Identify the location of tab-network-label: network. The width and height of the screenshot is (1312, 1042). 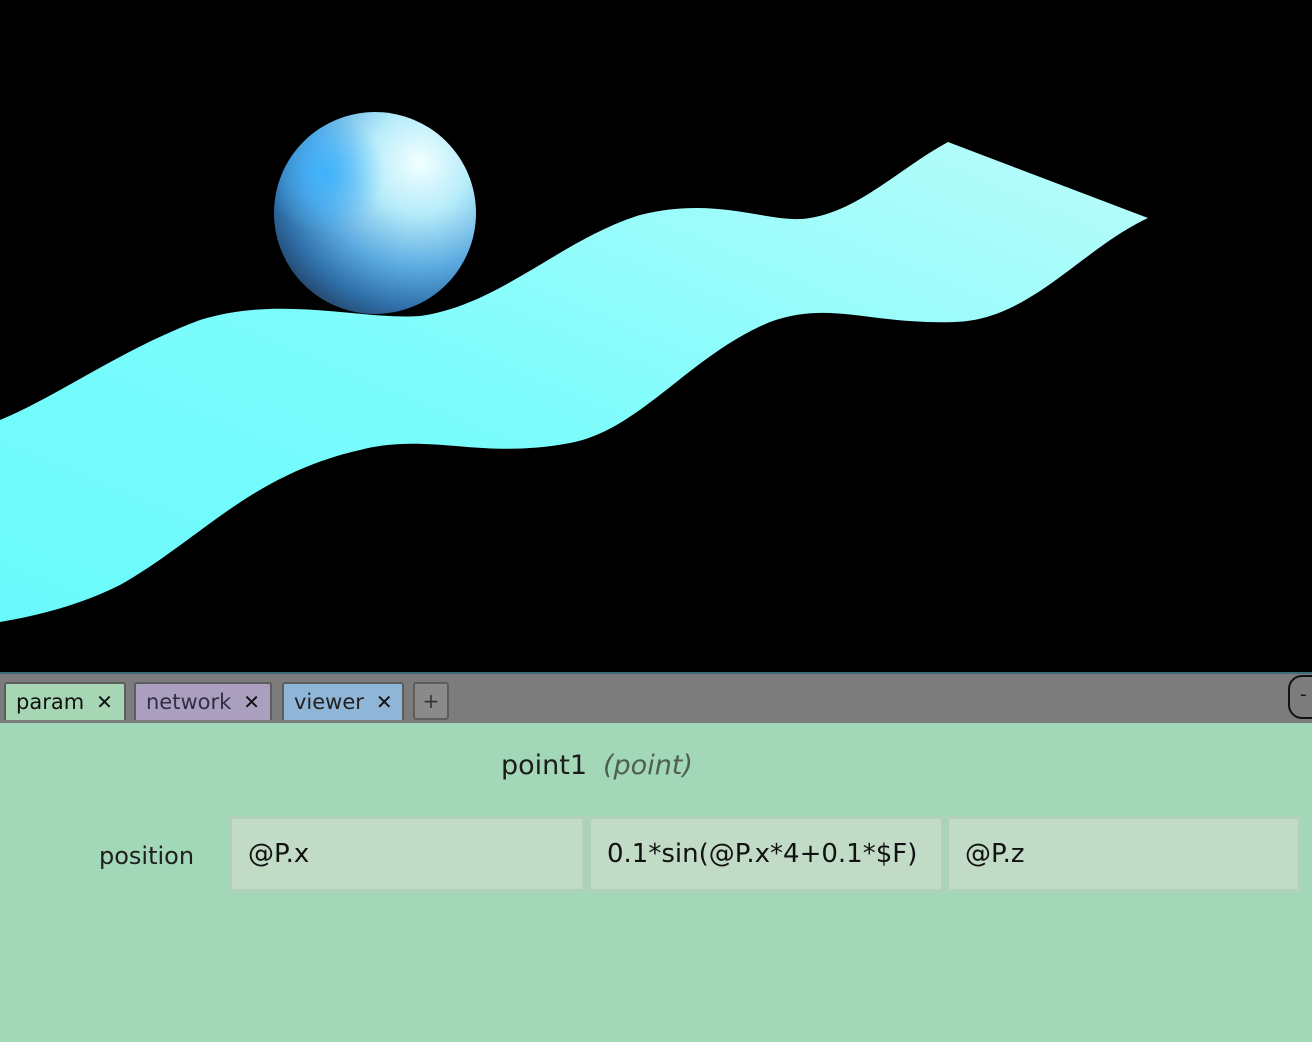
(189, 702).